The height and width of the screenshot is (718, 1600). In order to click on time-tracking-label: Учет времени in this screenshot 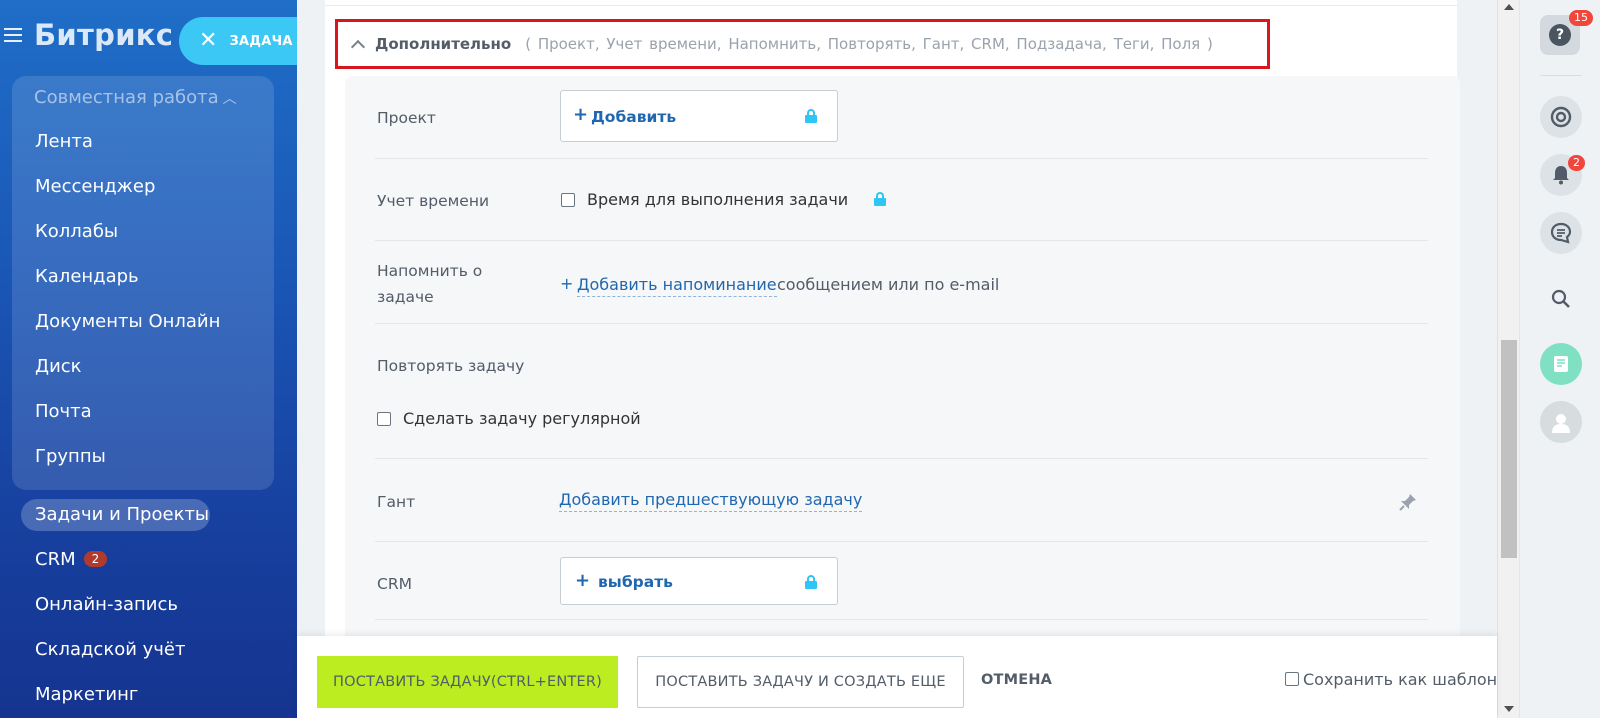, I will do `click(433, 201)`.